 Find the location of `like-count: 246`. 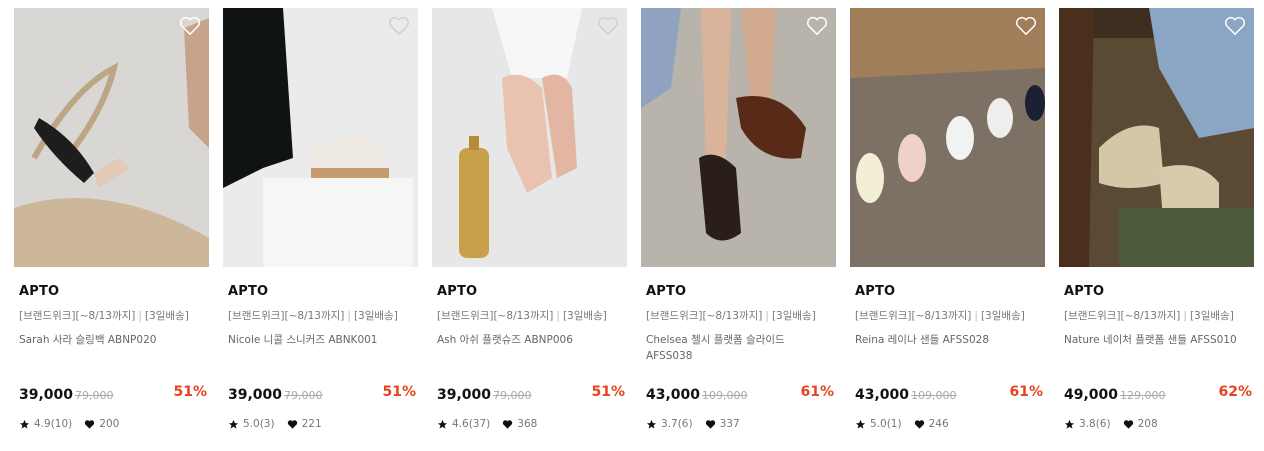

like-count: 246 is located at coordinates (938, 424).